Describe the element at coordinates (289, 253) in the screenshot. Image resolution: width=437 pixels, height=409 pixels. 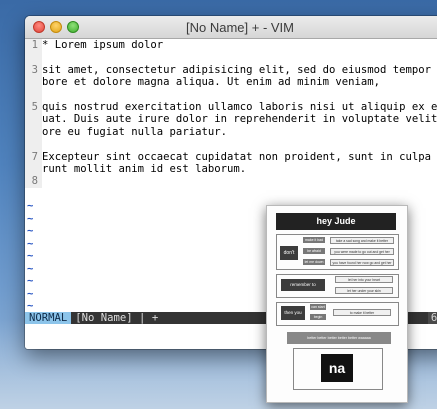
I see `dont-box: don't` at that location.